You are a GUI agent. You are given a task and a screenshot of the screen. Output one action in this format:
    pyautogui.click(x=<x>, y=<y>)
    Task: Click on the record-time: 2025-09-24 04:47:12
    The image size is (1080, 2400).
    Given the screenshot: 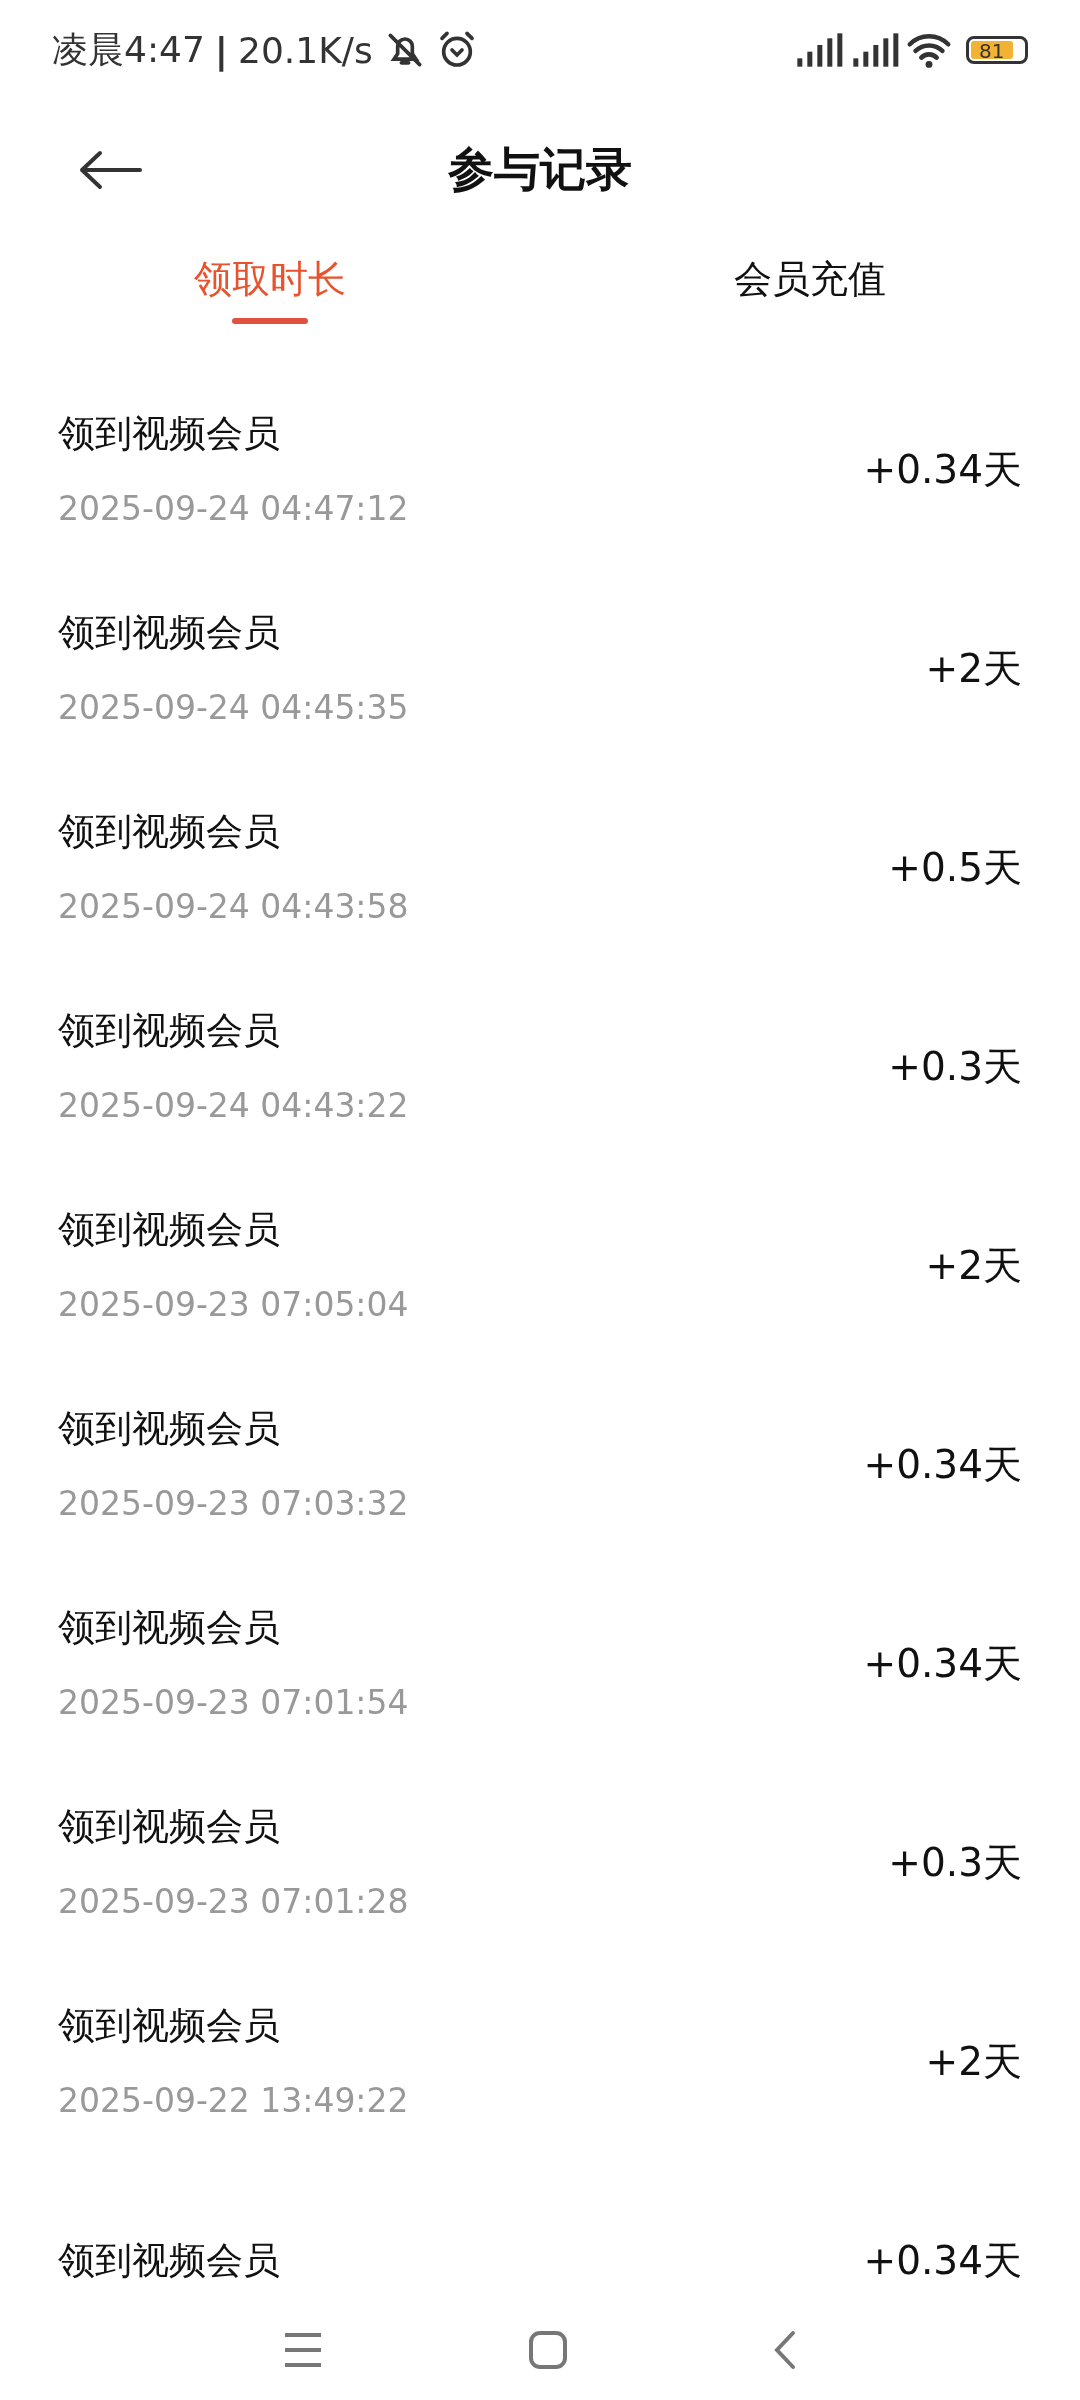 What is the action you would take?
    pyautogui.click(x=233, y=508)
    